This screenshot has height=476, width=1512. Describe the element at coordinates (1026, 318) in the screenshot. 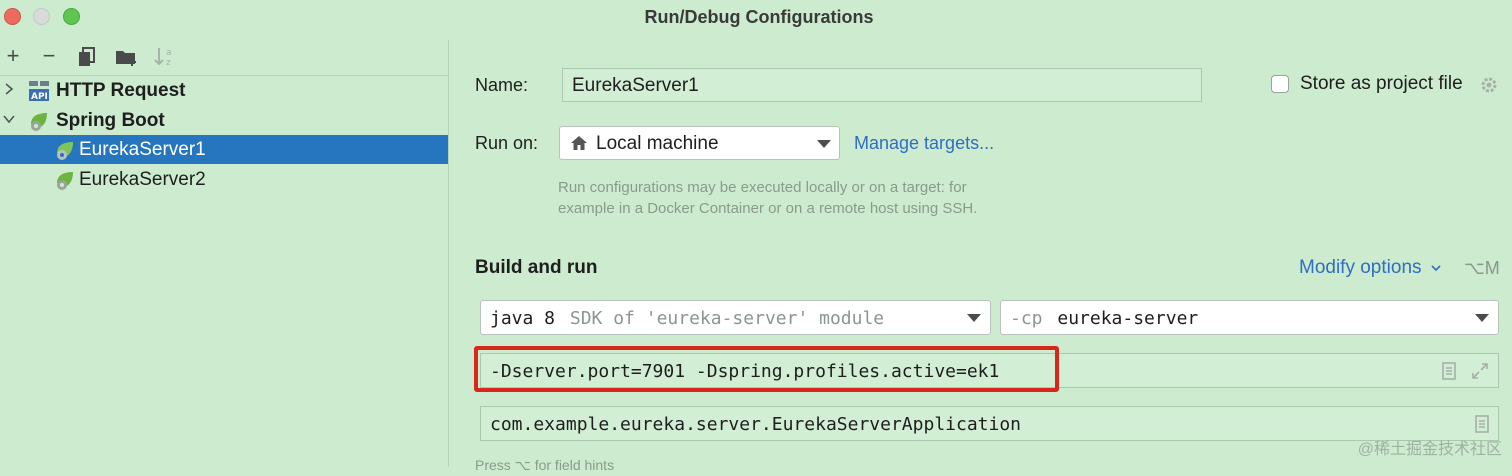

I see `classpath-prefix: -cp` at that location.